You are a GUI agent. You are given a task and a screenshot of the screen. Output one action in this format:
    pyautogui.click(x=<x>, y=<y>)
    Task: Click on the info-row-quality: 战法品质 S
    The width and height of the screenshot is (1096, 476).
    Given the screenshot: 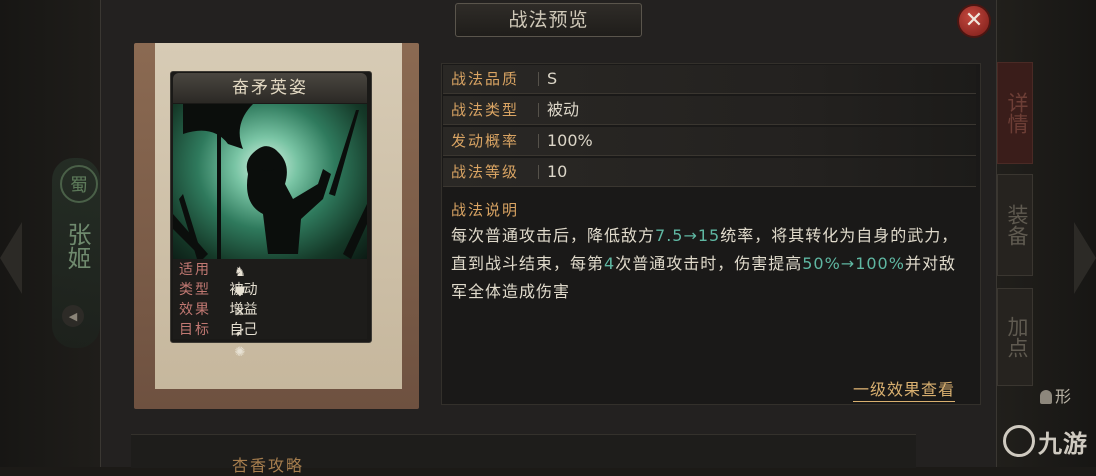 What is the action you would take?
    pyautogui.click(x=709, y=79)
    